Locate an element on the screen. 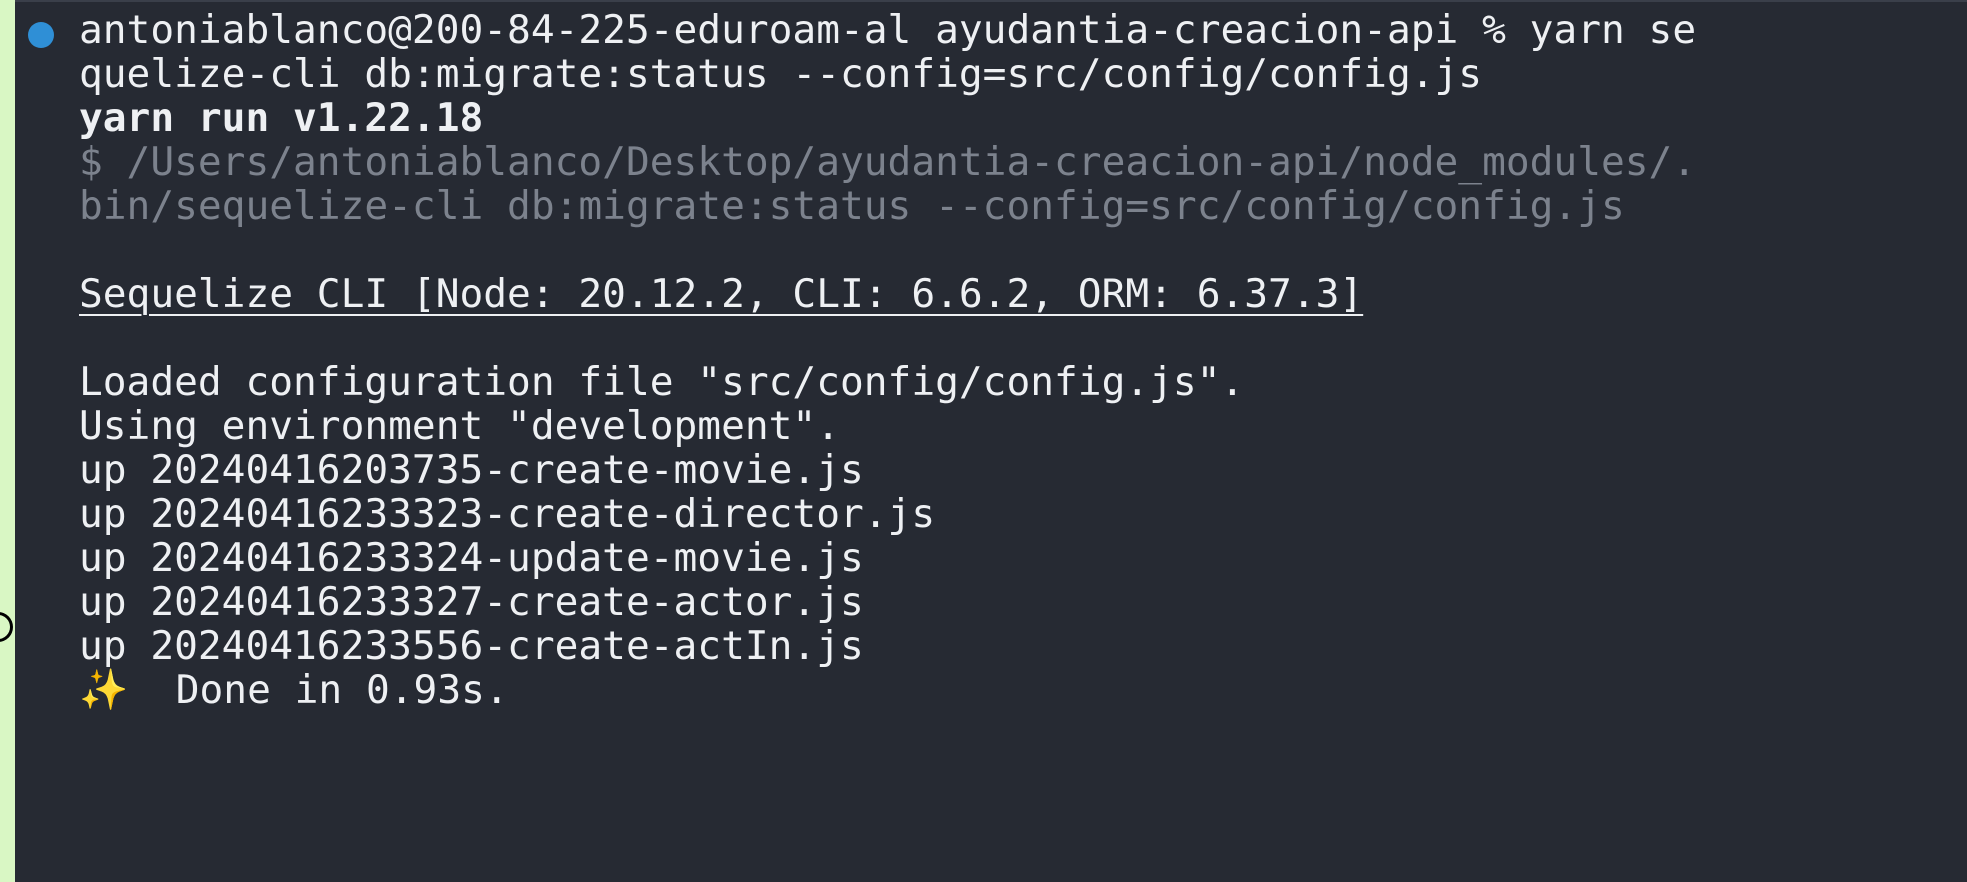 This screenshot has width=1967, height=882. migration-line: up 20240416233324-update-movie.js is located at coordinates (471, 558).